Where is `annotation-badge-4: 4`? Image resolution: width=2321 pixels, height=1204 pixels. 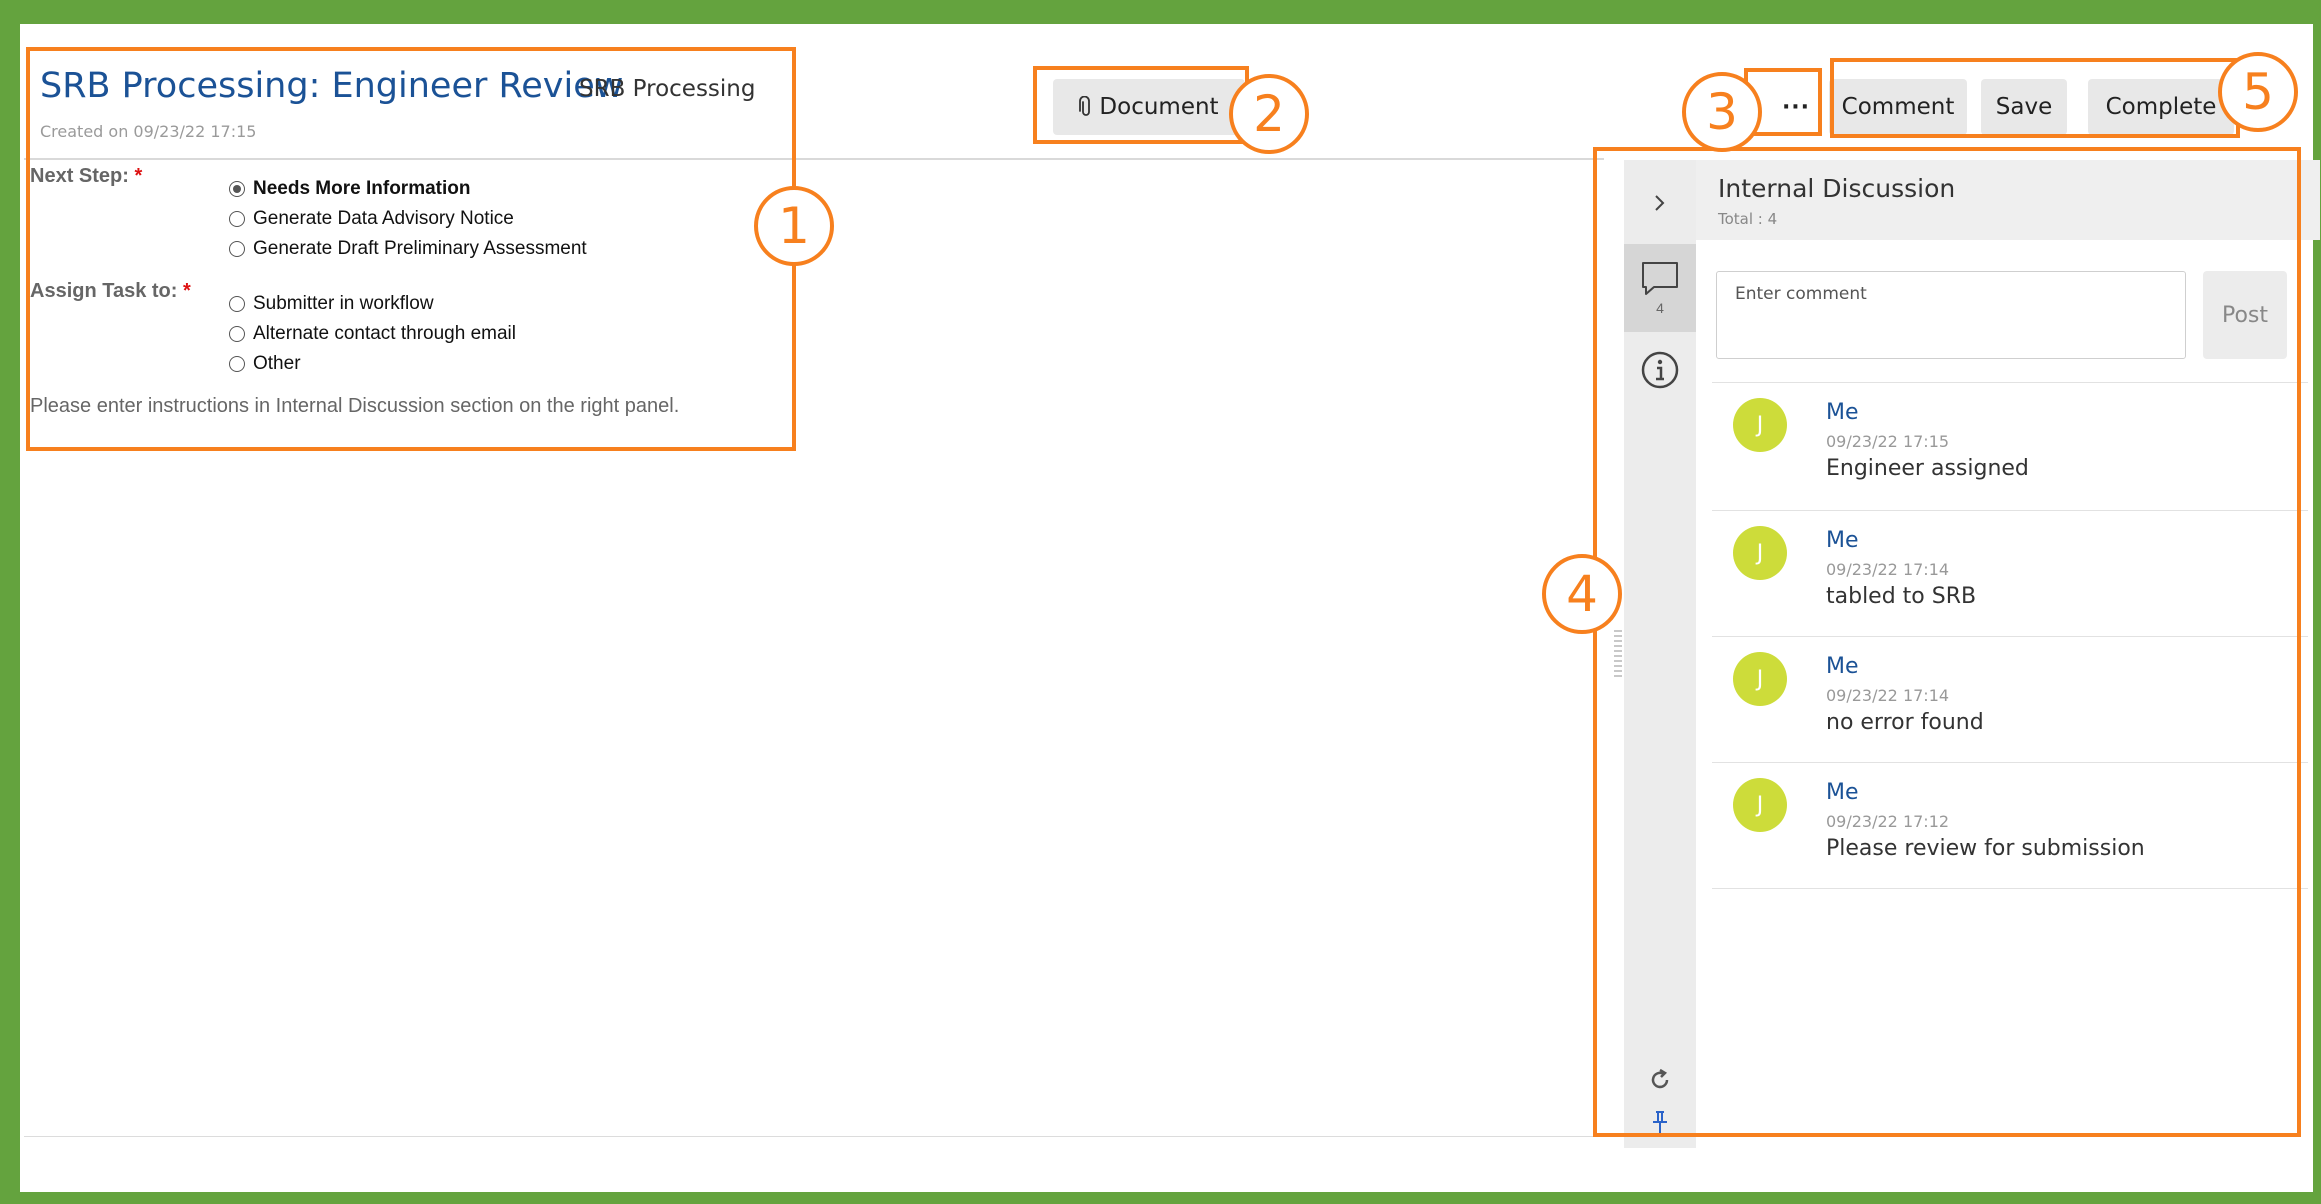 annotation-badge-4: 4 is located at coordinates (1582, 594).